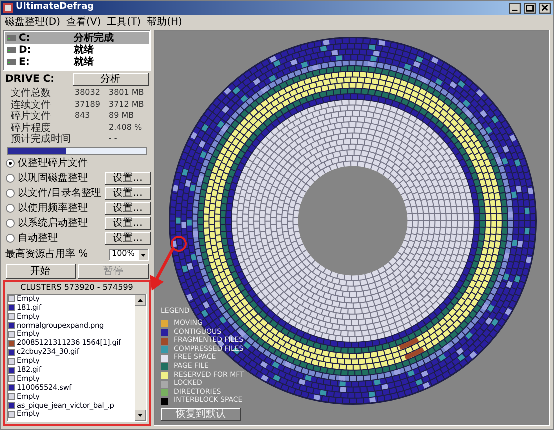 The height and width of the screenshot is (430, 554). Describe the element at coordinates (84, 163) in the screenshot. I see `radio-label: 仅整理碎片文件` at that location.